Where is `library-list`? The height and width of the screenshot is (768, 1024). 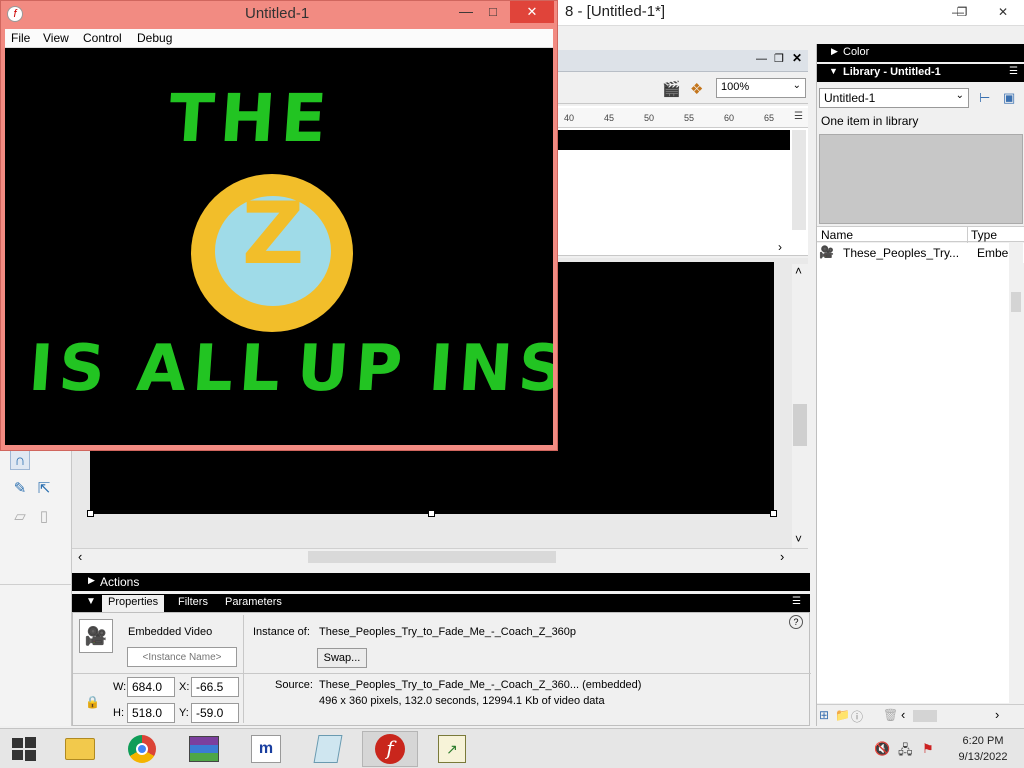
library-list is located at coordinates (913, 483).